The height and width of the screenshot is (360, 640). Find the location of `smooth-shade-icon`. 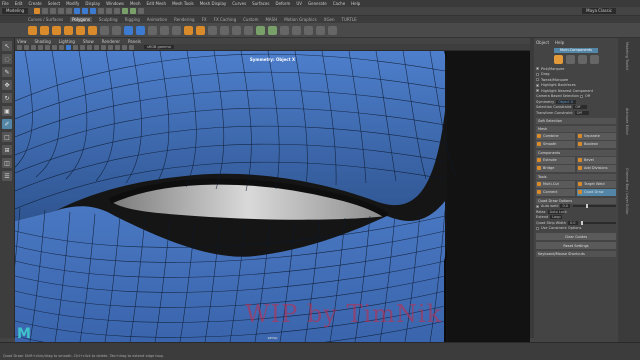

smooth-shade-icon is located at coordinates (68, 47).